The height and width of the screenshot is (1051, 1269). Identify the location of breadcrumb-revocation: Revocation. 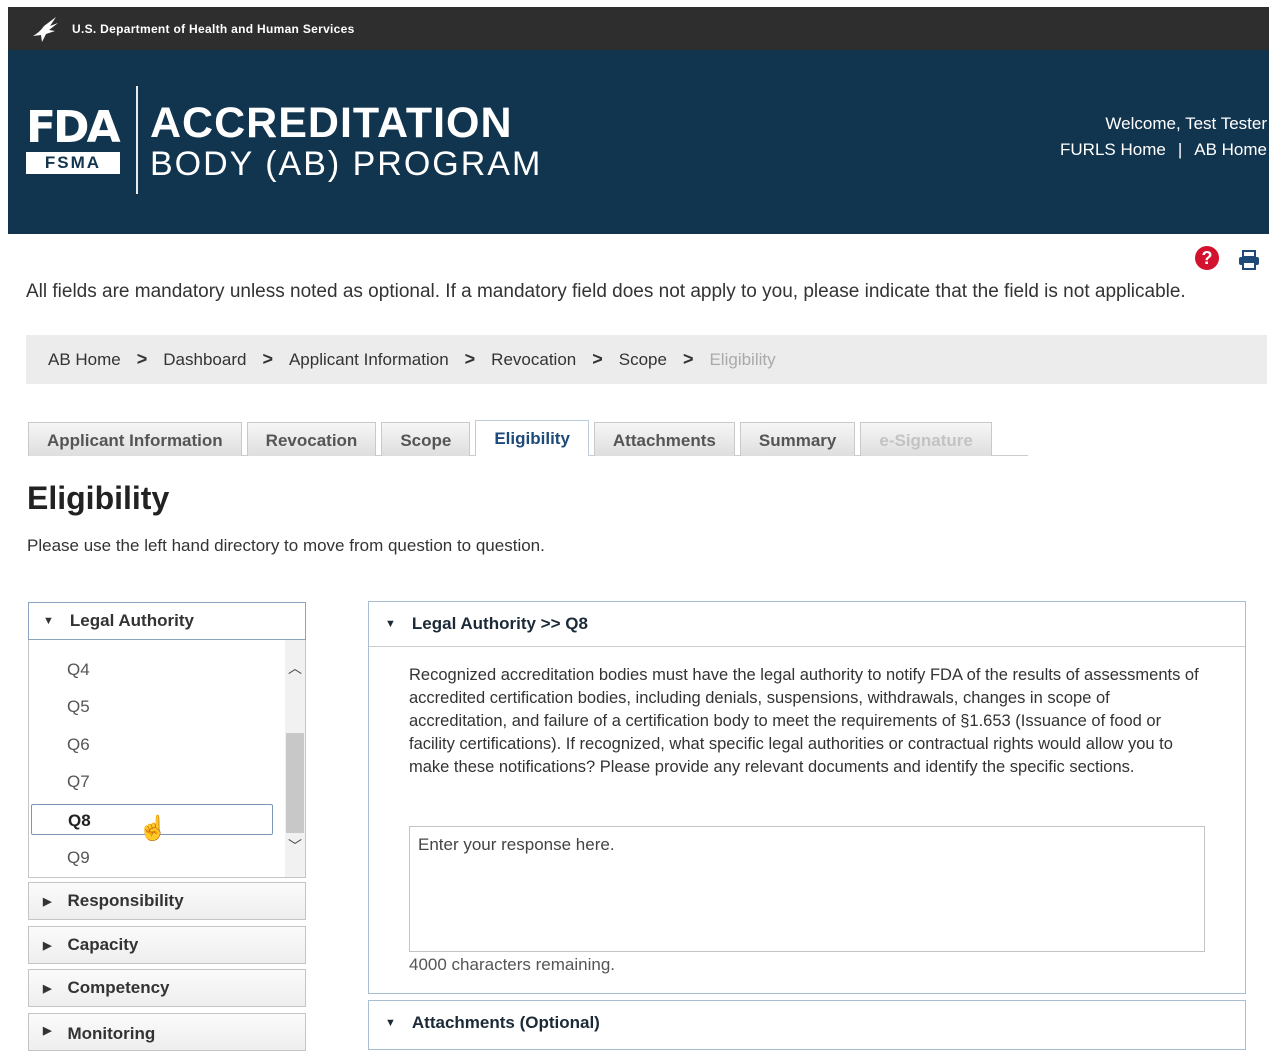
(533, 360).